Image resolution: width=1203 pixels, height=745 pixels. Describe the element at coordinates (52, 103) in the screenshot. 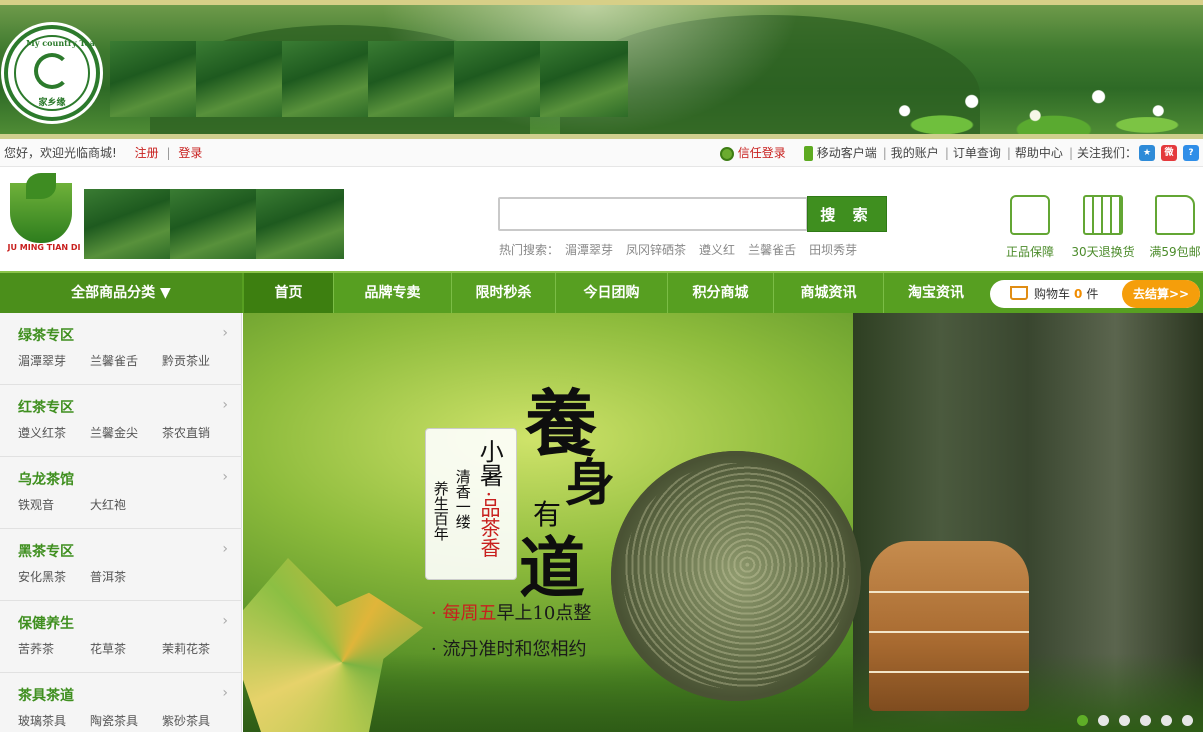

I see `logo-brand-text: 家乡缘` at that location.